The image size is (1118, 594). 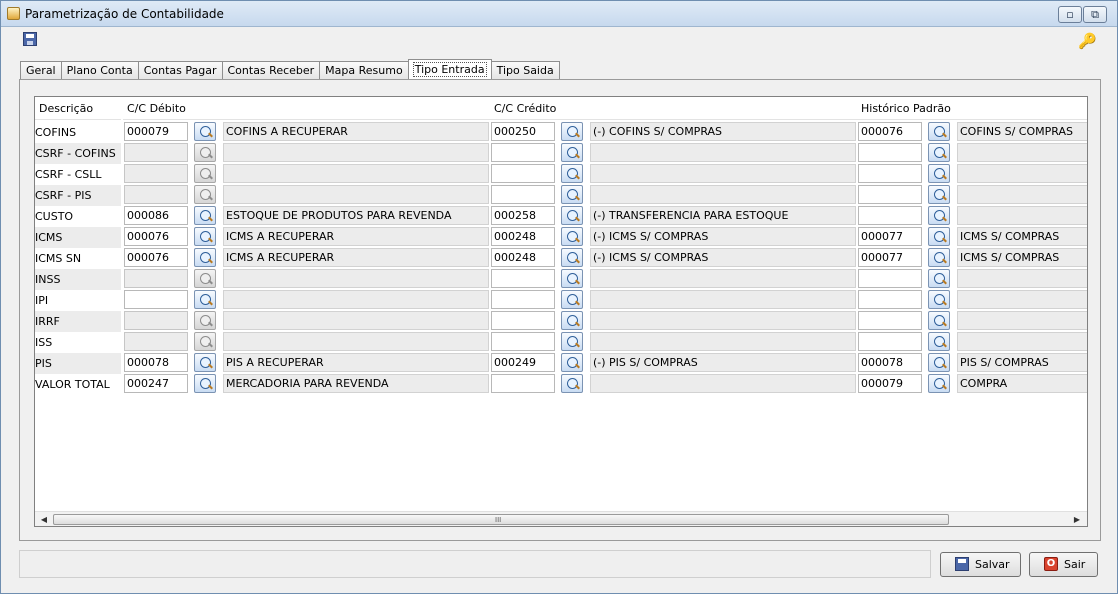 What do you see at coordinates (1063, 564) in the screenshot?
I see `exit-button: O Sair` at bounding box center [1063, 564].